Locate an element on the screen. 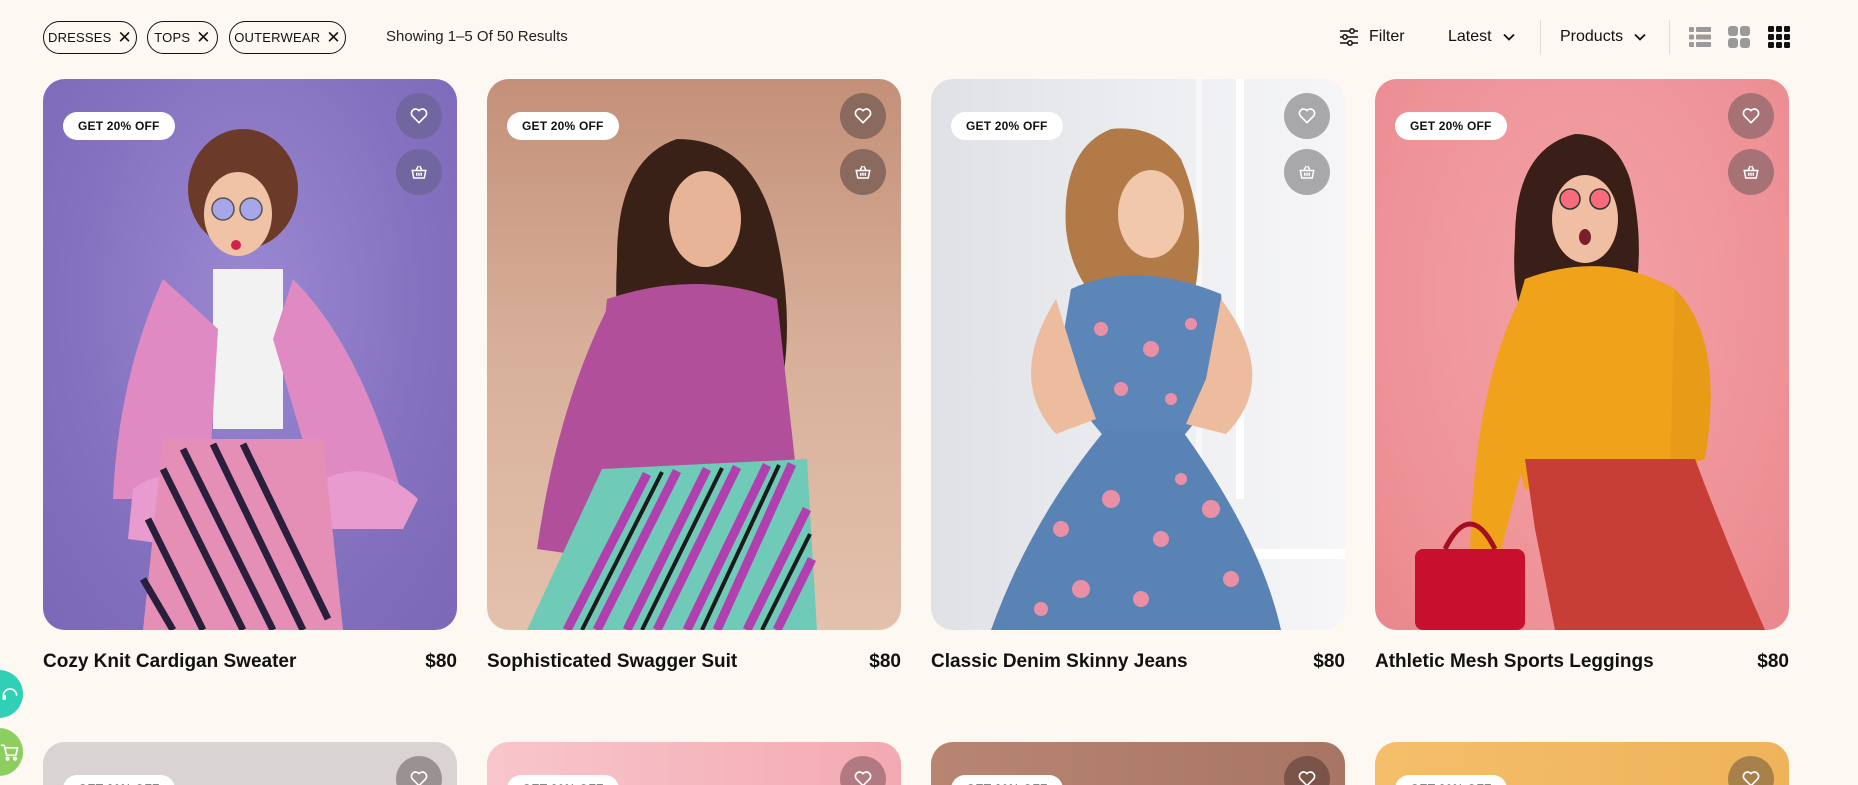  filter-chip-dresses: DRESSES ✕ is located at coordinates (90, 37).